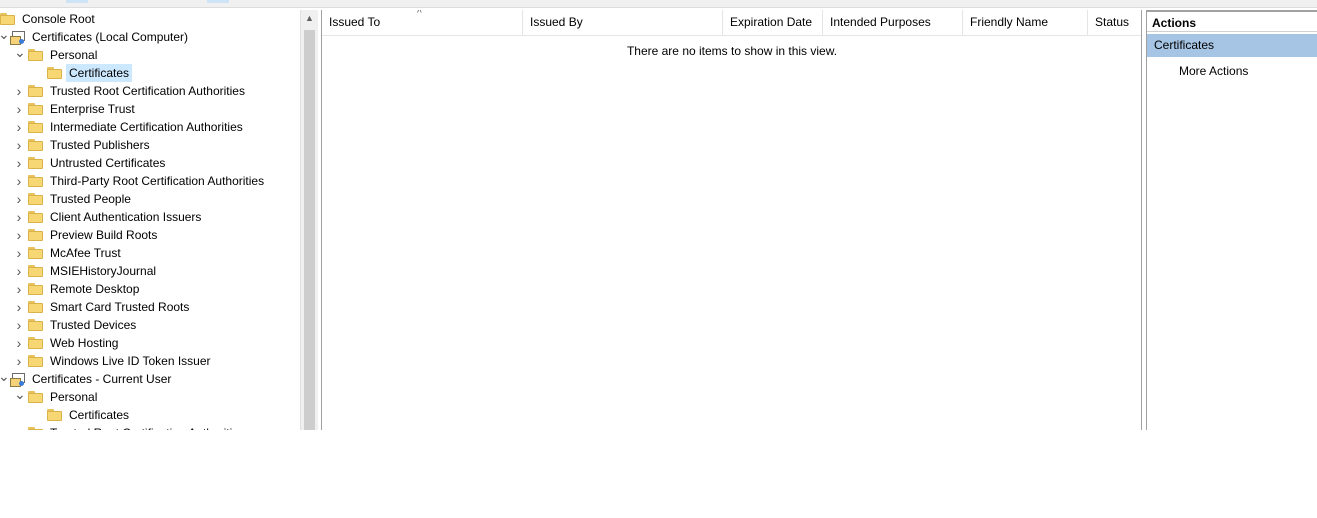 The height and width of the screenshot is (518, 1317). I want to click on sort-ascending-icon: ^, so click(419, 14).